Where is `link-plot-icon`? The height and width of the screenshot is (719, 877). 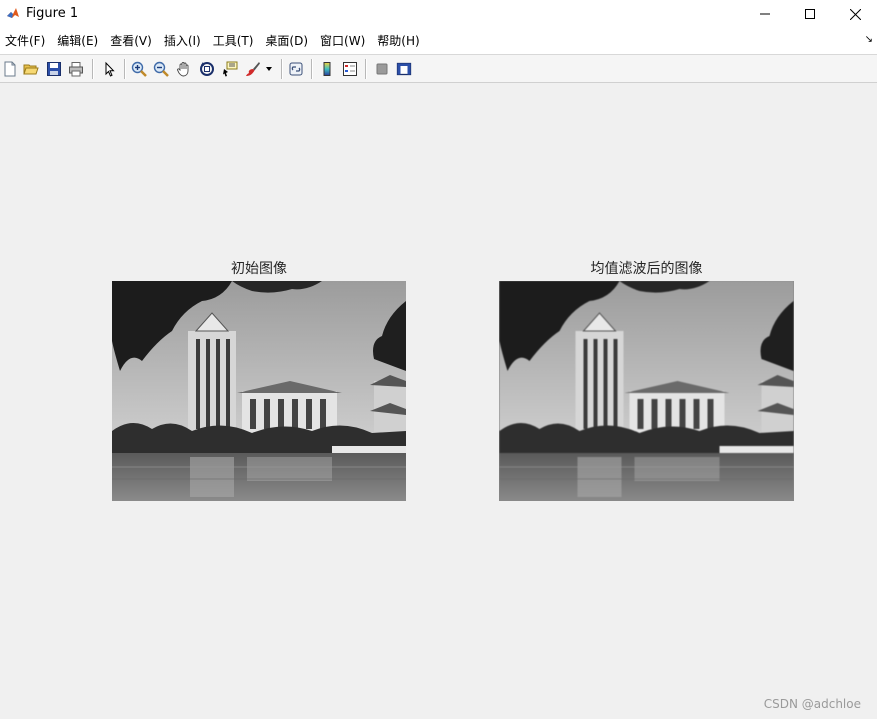
link-plot-icon is located at coordinates (296, 69).